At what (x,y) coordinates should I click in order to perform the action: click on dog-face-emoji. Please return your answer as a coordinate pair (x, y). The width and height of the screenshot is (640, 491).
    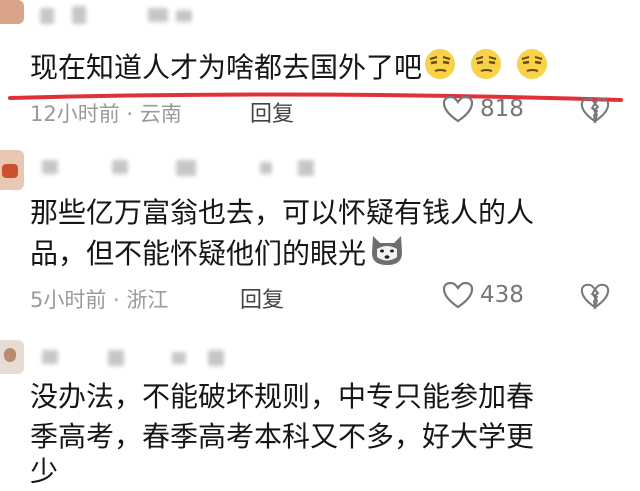
    Looking at the image, I should click on (387, 255).